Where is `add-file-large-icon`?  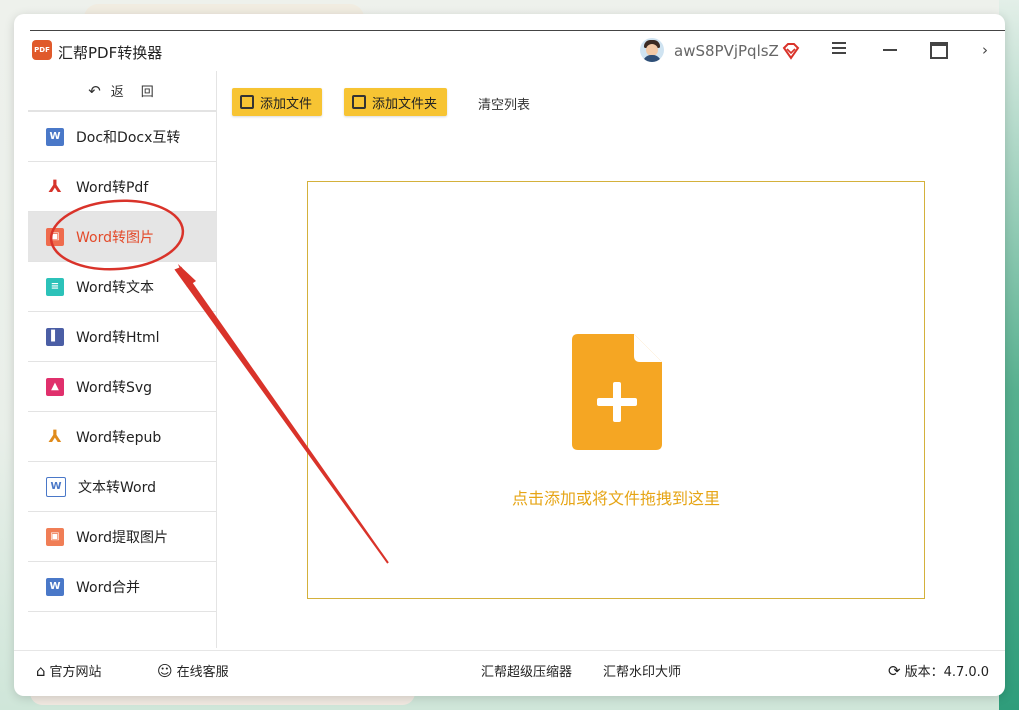 add-file-large-icon is located at coordinates (617, 392).